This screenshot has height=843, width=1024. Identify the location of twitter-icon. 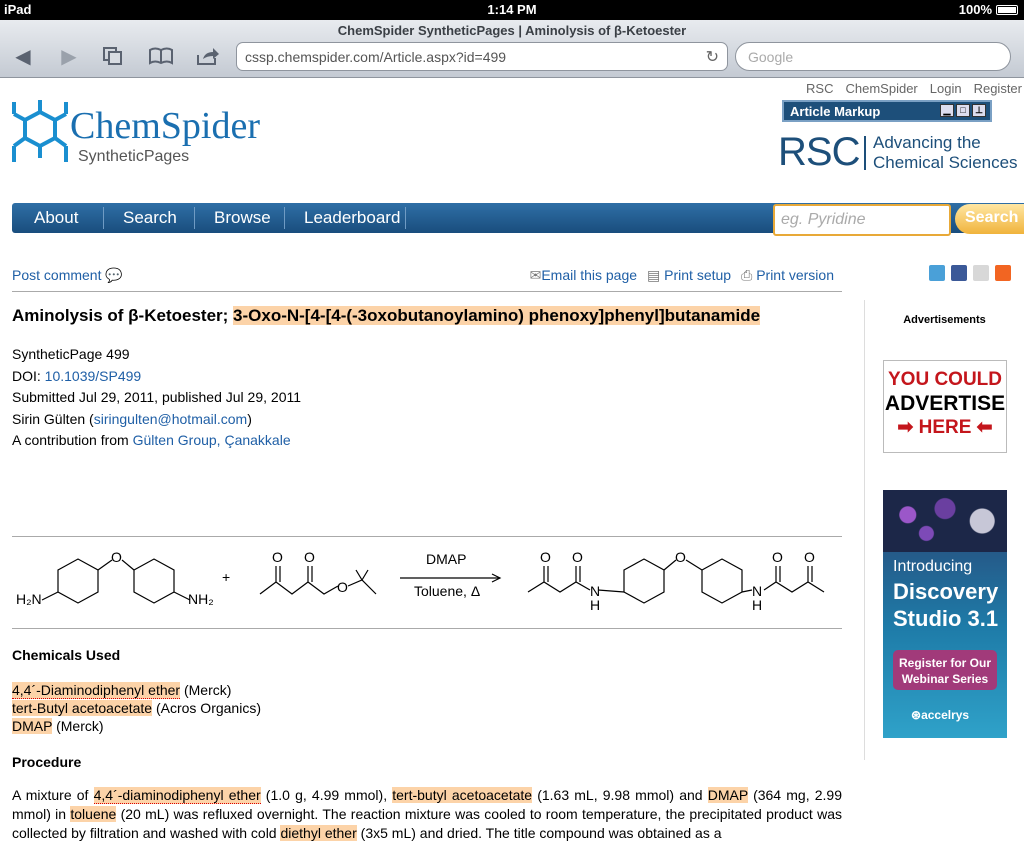
(937, 273).